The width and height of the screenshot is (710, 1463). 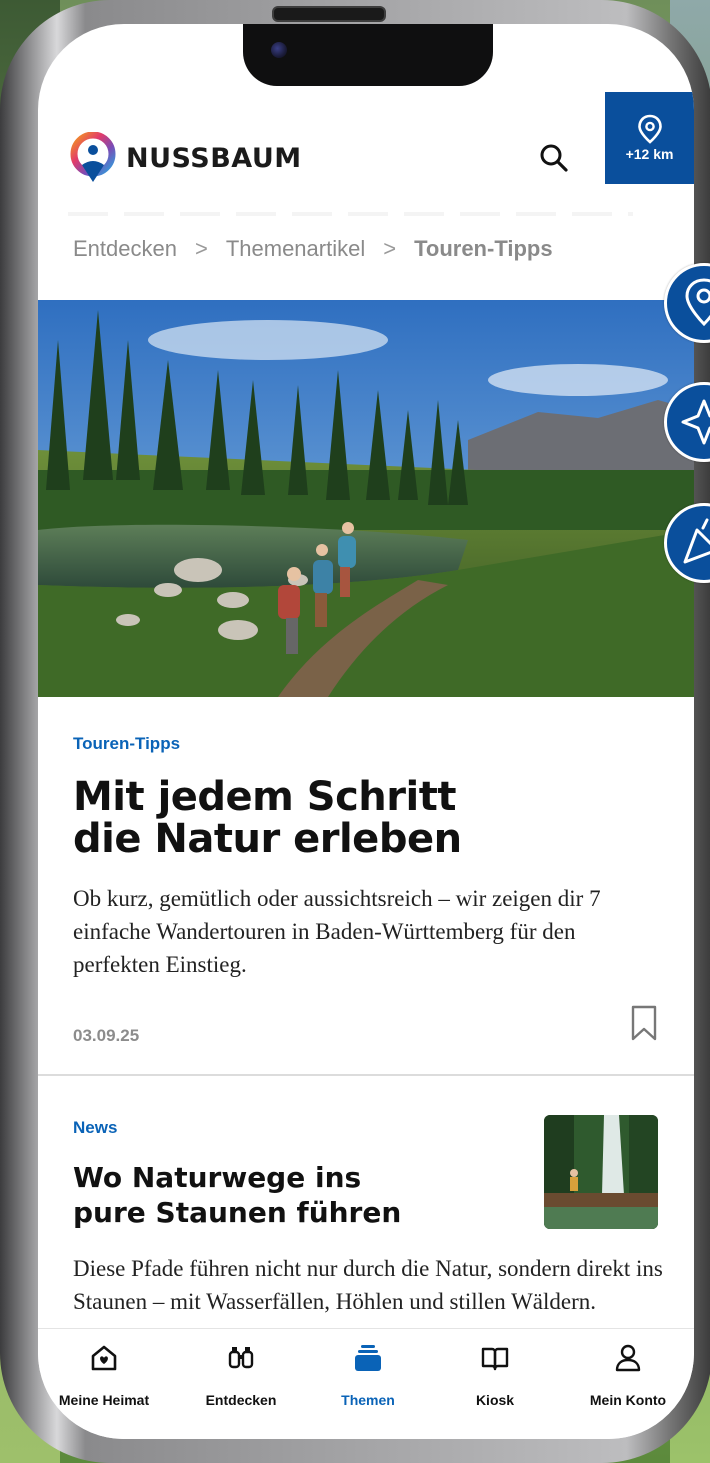 I want to click on nav-item-meine-heimat: Meine Heimat, so click(x=104, y=1375).